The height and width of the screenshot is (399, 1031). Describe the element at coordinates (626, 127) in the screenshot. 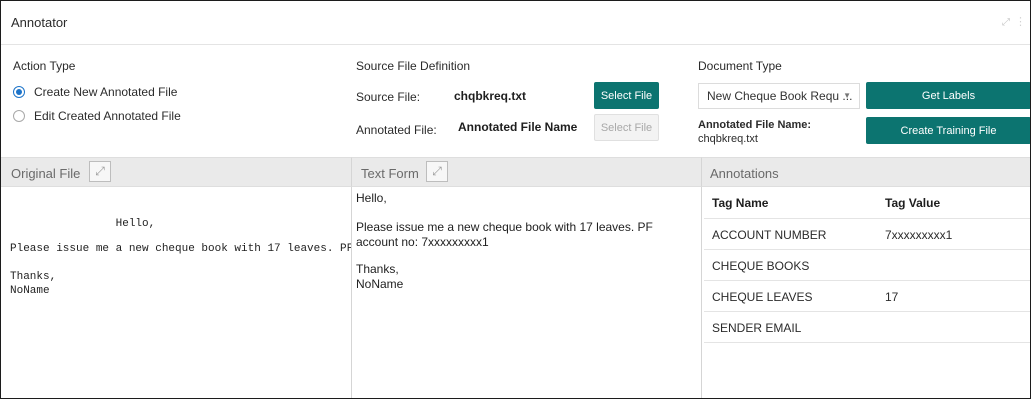

I see `select-annotated-file-button: Select File` at that location.